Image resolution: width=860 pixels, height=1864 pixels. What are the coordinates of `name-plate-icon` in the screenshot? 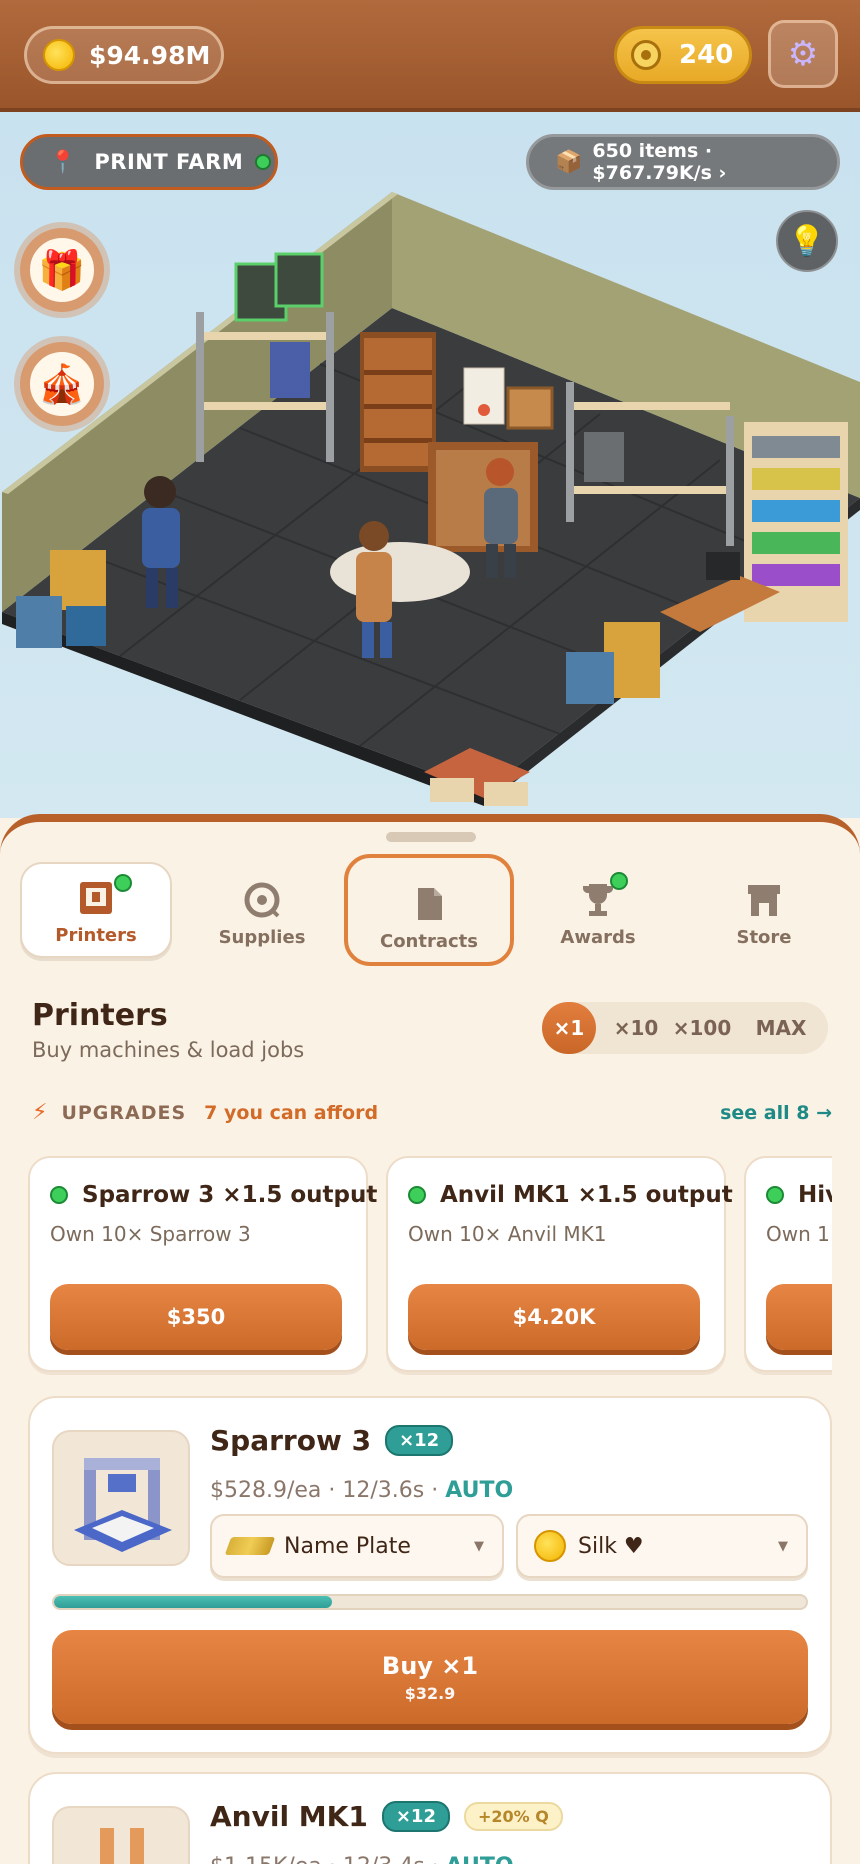 It's located at (250, 1546).